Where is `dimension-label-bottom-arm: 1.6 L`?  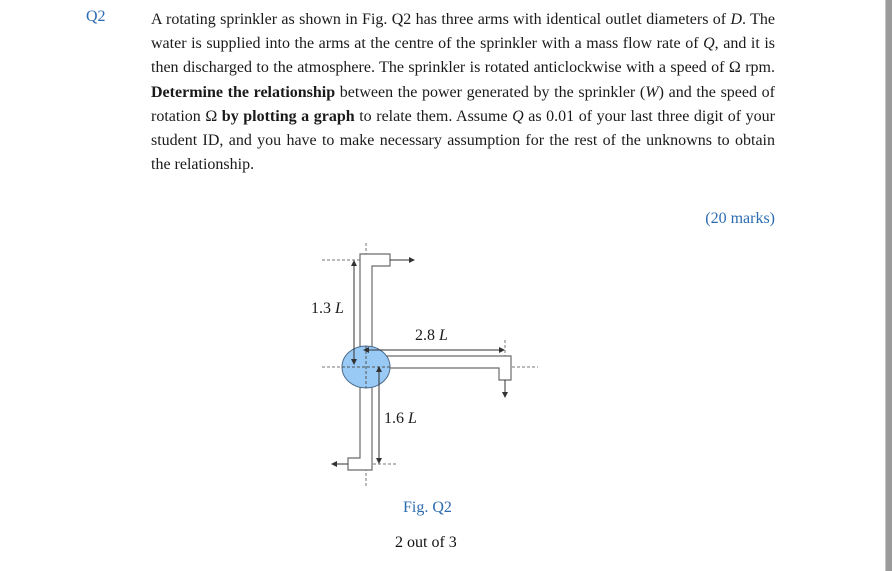
dimension-label-bottom-arm: 1.6 L is located at coordinates (400, 419).